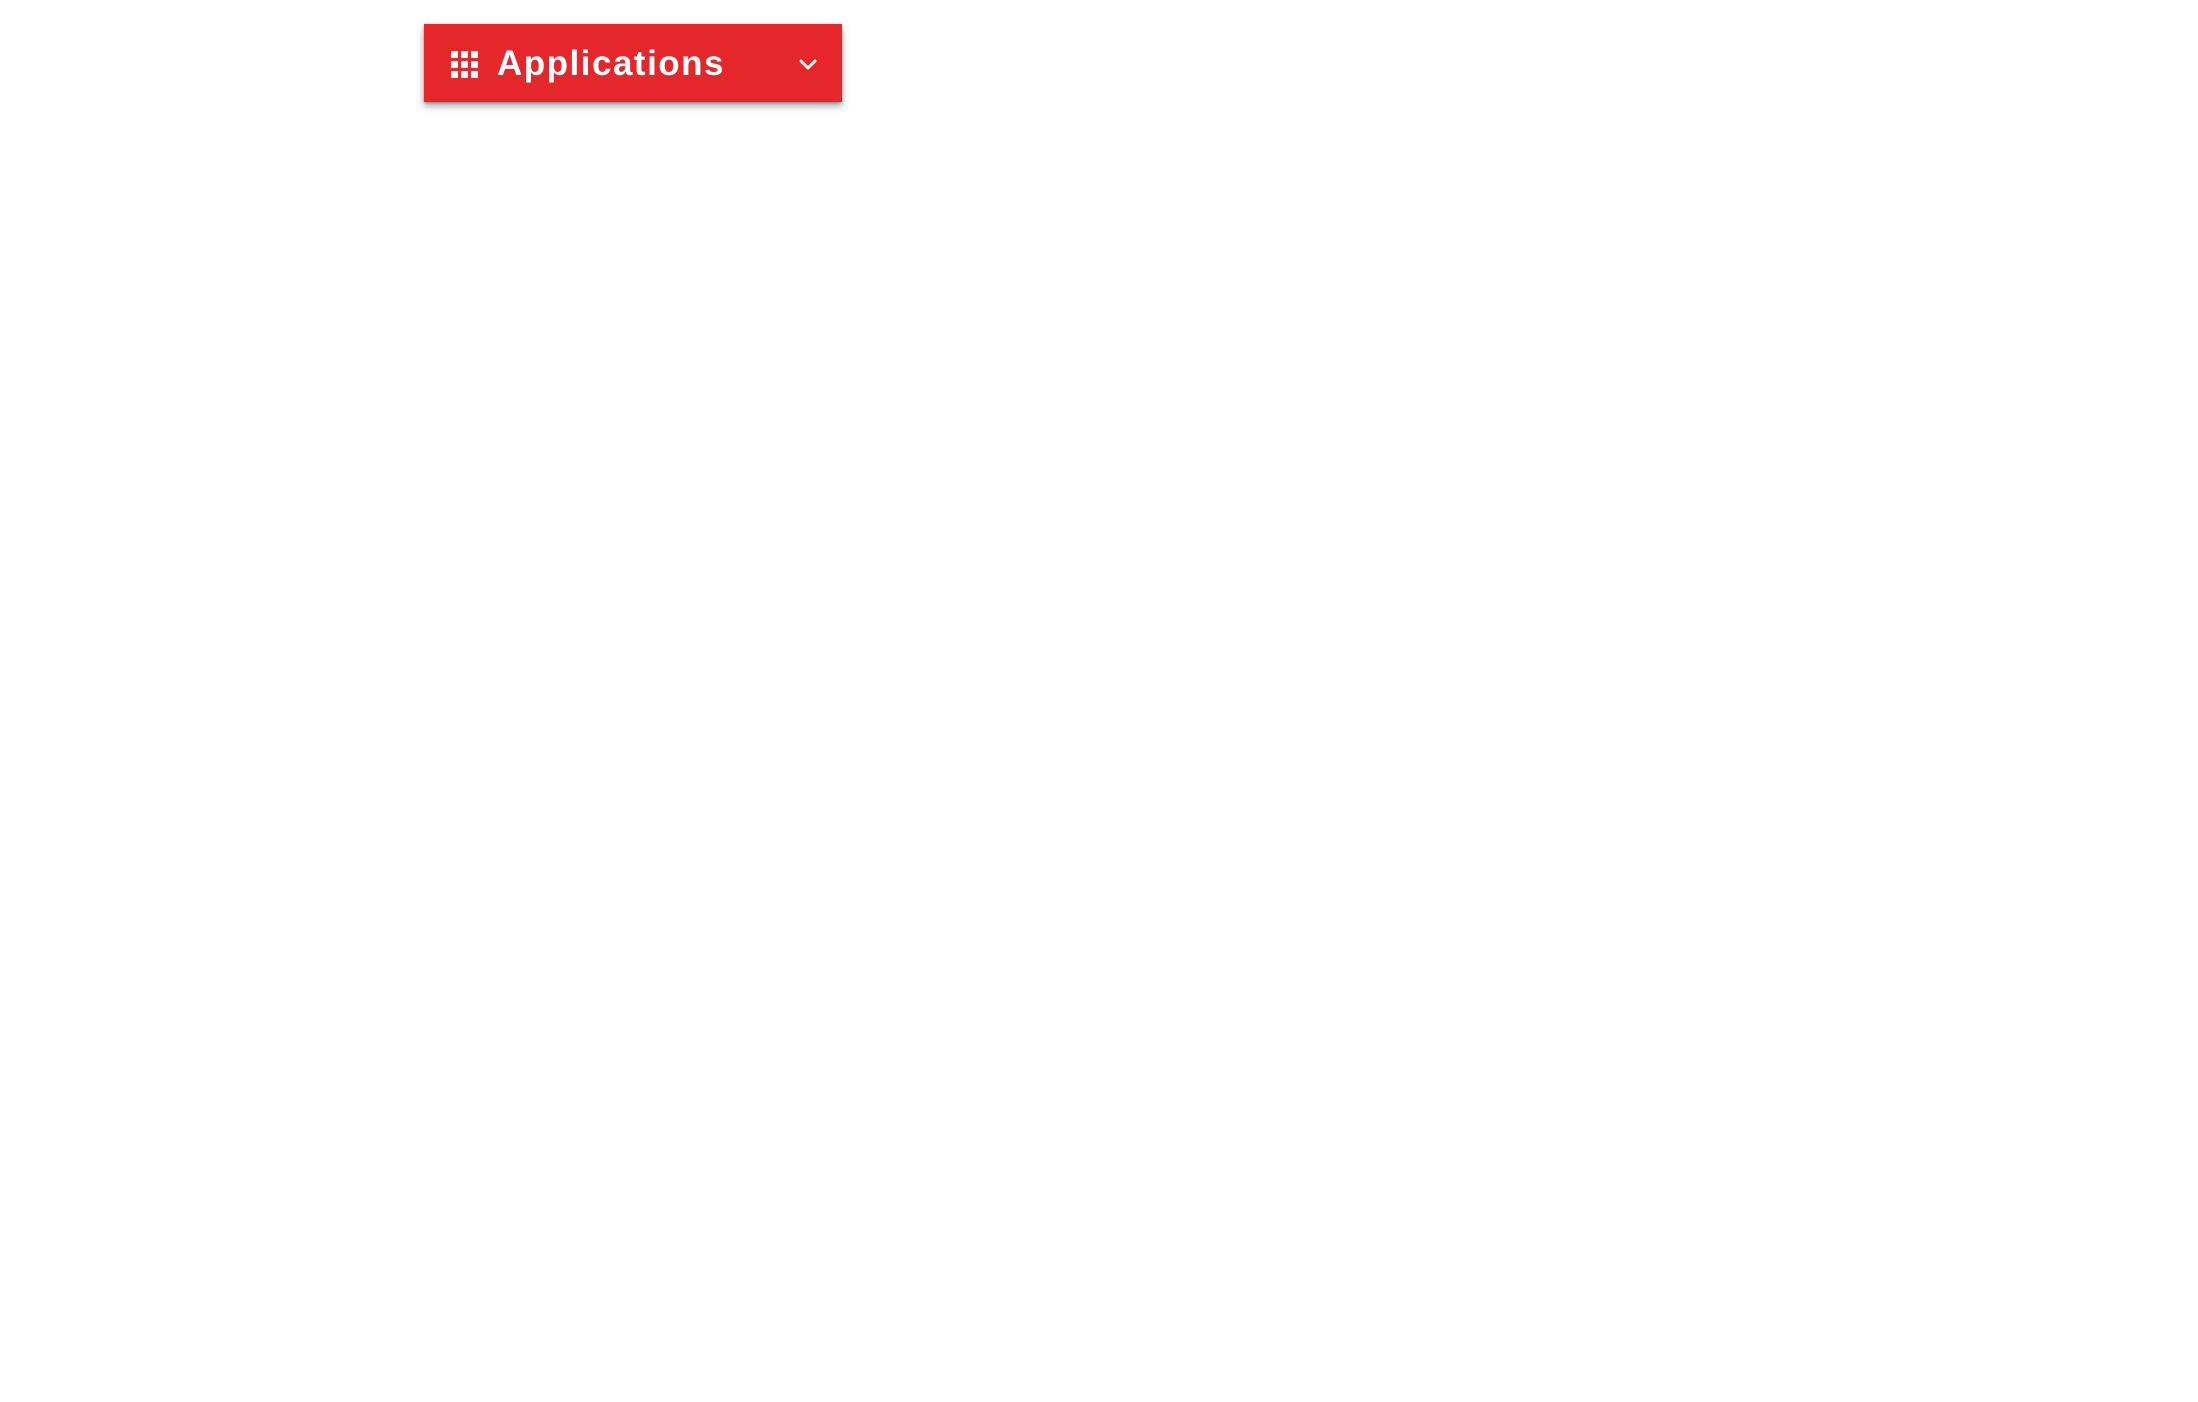 The image size is (2198, 1402). I want to click on chevron-down-icon, so click(808, 64).